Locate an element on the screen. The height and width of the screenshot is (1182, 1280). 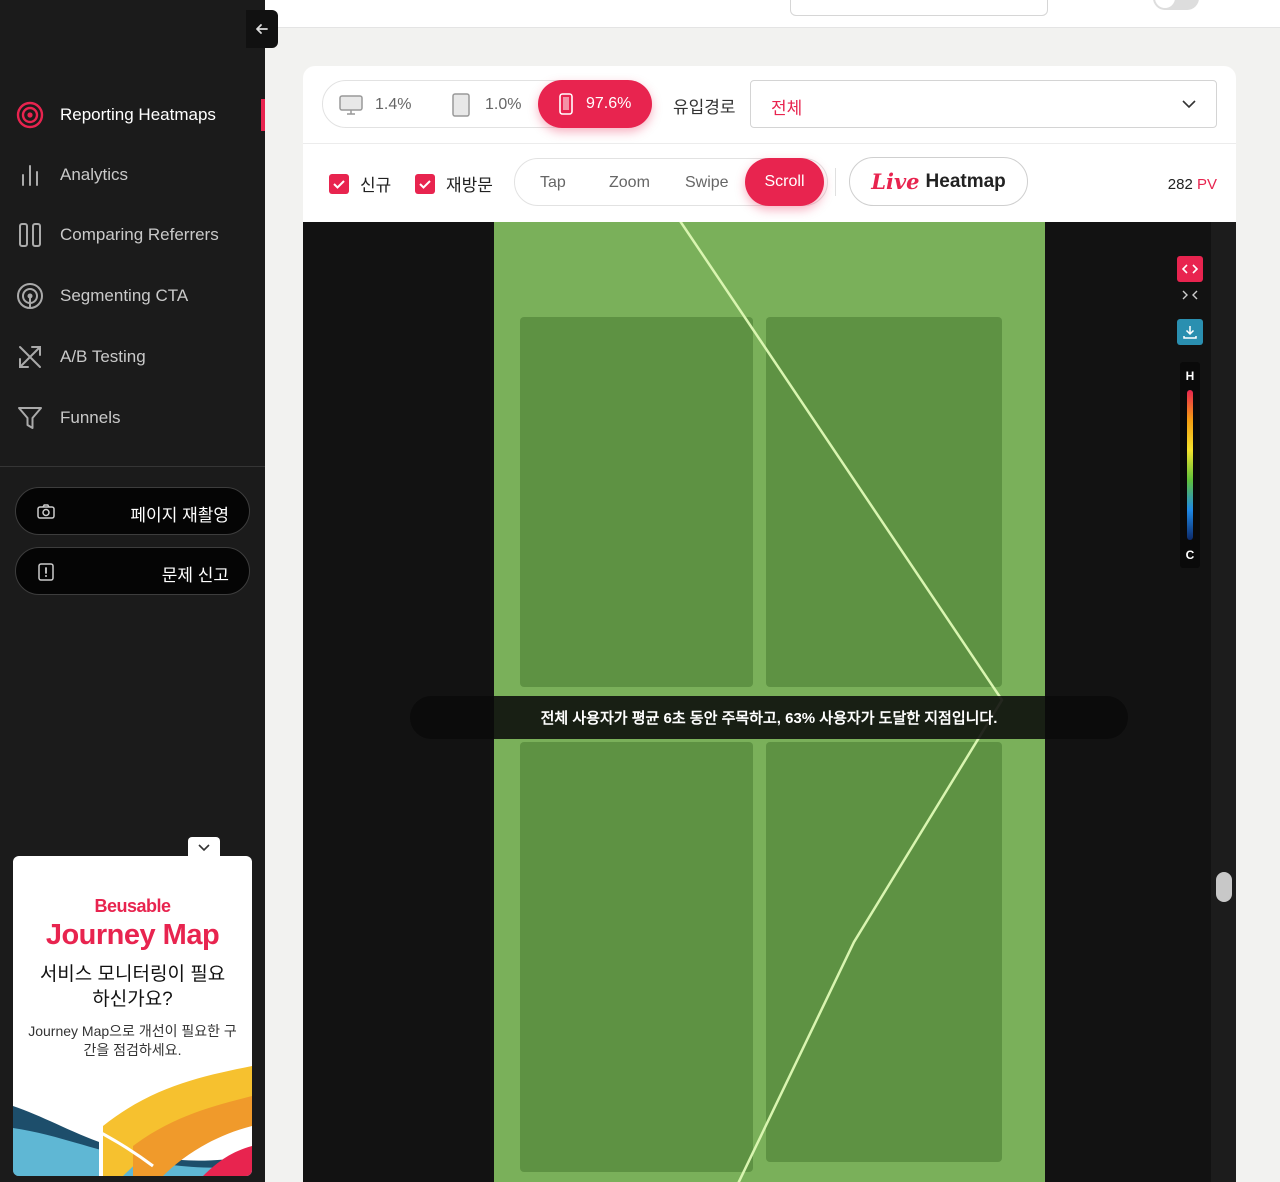
sidebar-divider is located at coordinates (132, 466).